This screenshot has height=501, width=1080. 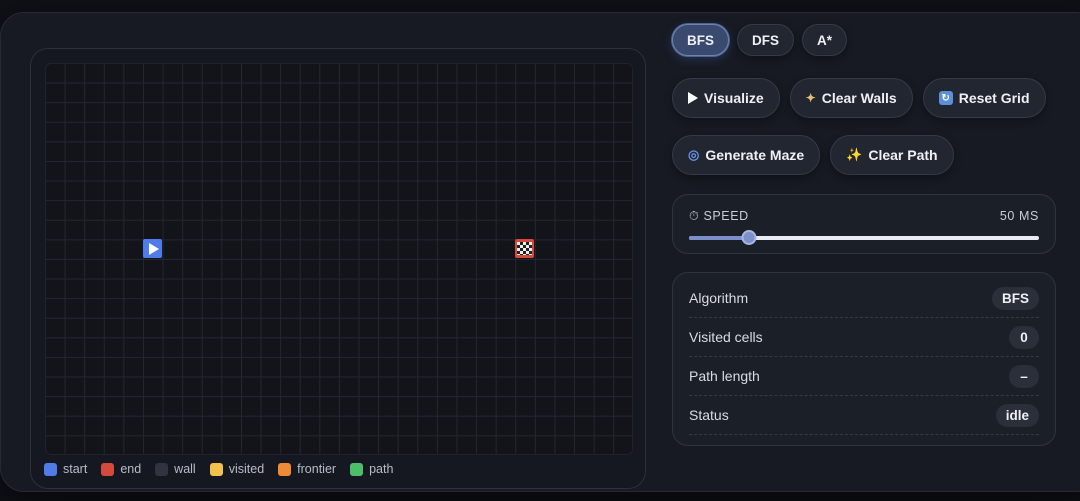 What do you see at coordinates (175, 469) in the screenshot?
I see `legend-item-wall: wall` at bounding box center [175, 469].